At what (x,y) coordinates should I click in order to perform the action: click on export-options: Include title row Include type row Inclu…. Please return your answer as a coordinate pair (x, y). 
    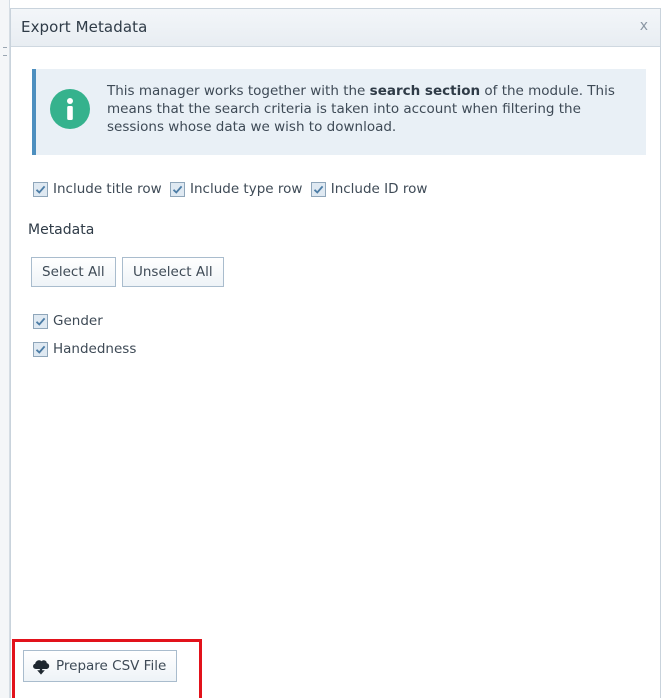
    Looking at the image, I should click on (232, 189).